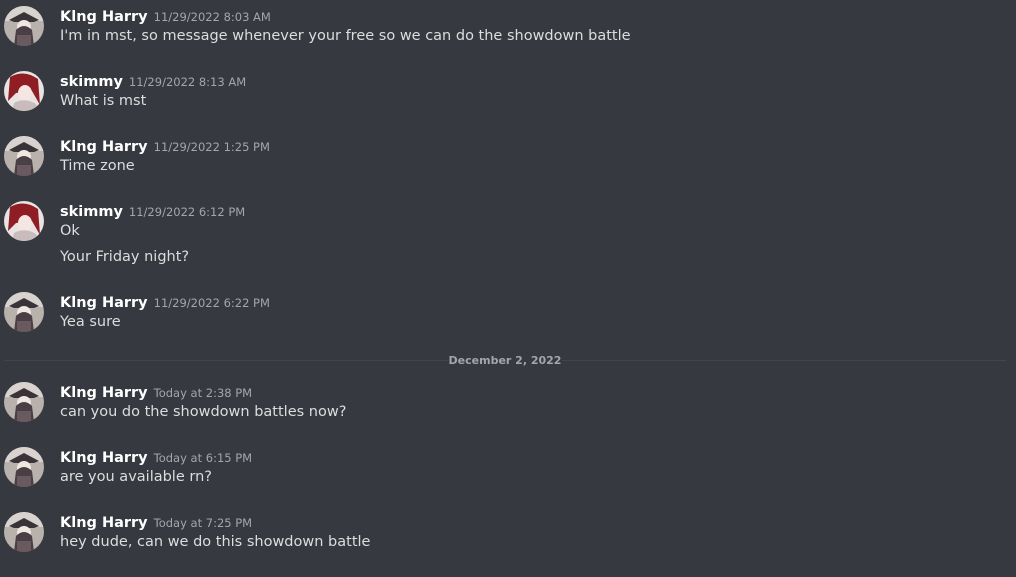  Describe the element at coordinates (103, 101) in the screenshot. I see `message-text: What is mst` at that location.